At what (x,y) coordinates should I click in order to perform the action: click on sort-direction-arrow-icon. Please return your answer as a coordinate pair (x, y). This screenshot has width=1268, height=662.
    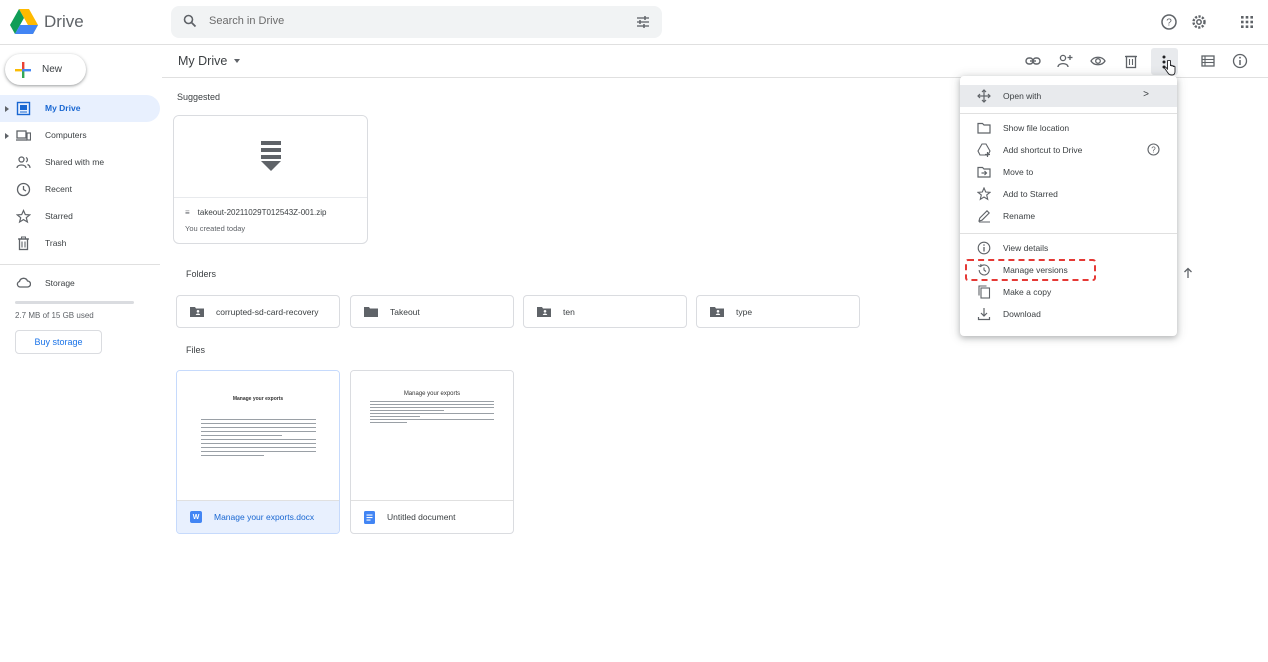
    Looking at the image, I should click on (1188, 273).